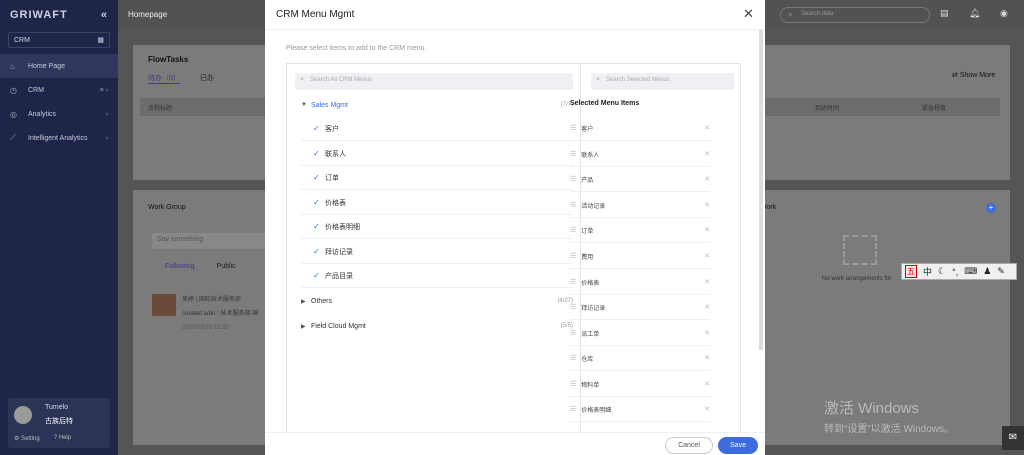  I want to click on selected-item: ☰ 物料单 ✕, so click(640, 384).